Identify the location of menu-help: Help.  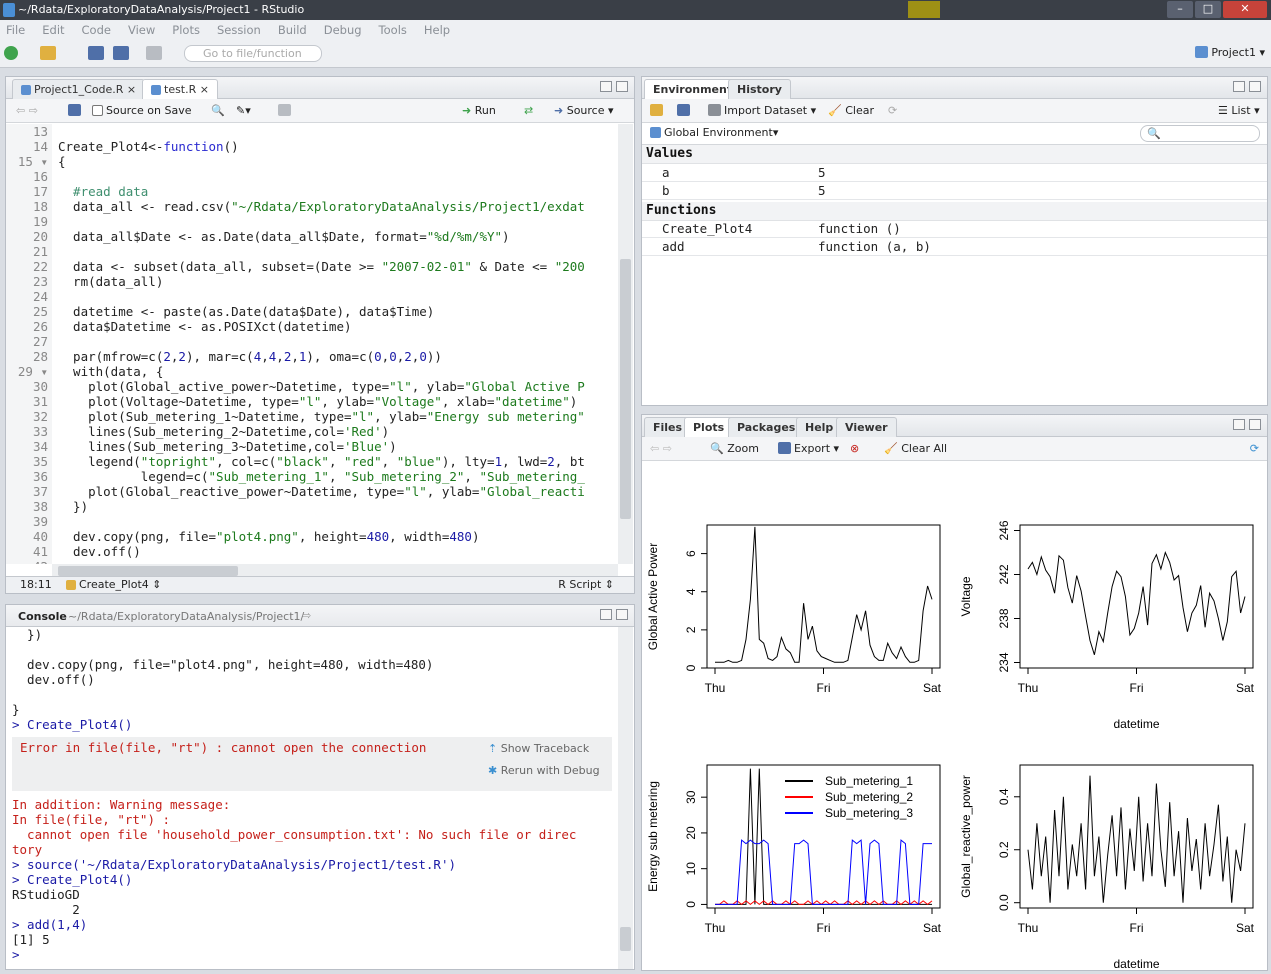
(437, 30).